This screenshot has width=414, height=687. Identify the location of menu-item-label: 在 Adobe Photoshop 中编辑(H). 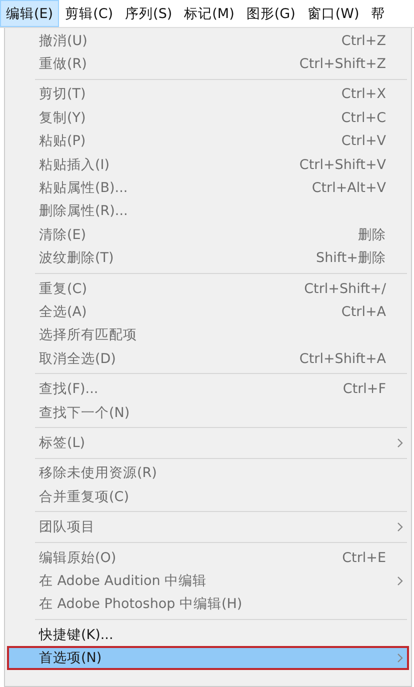
(141, 604).